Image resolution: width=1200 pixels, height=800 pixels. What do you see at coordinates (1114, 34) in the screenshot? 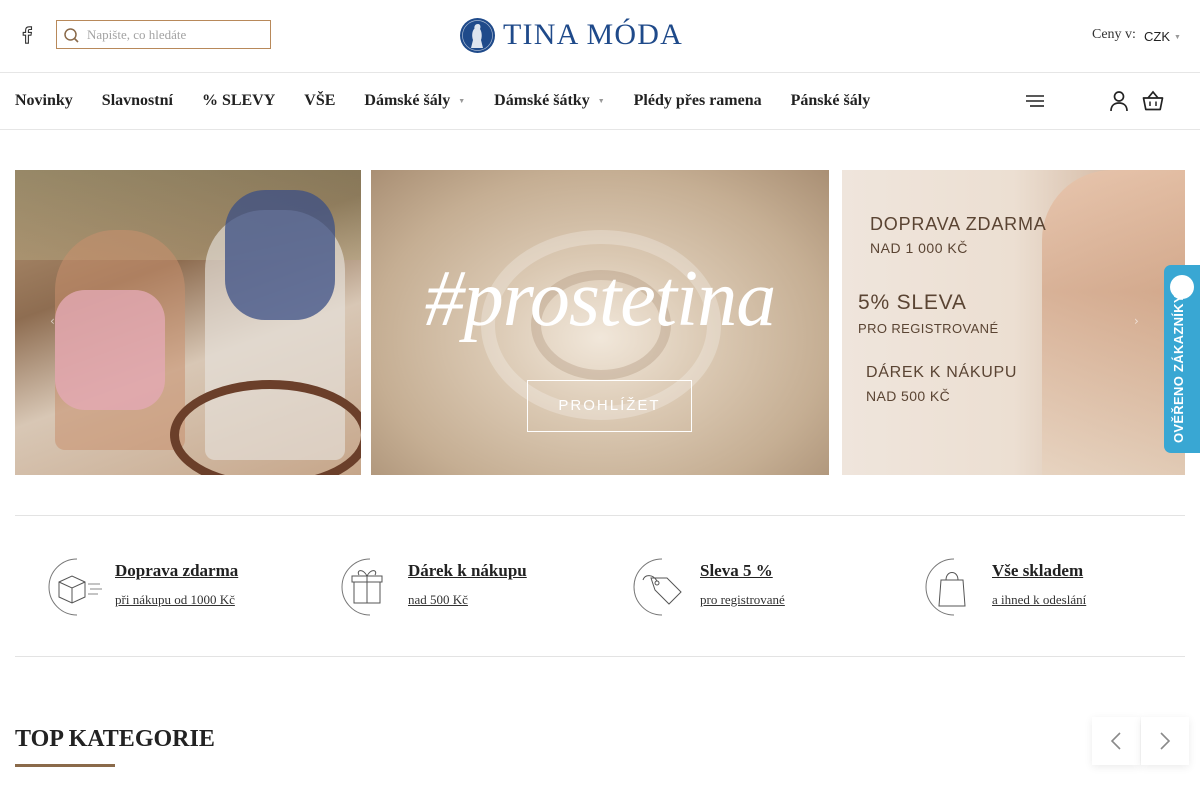
I see `prices-label: Ceny v:` at bounding box center [1114, 34].